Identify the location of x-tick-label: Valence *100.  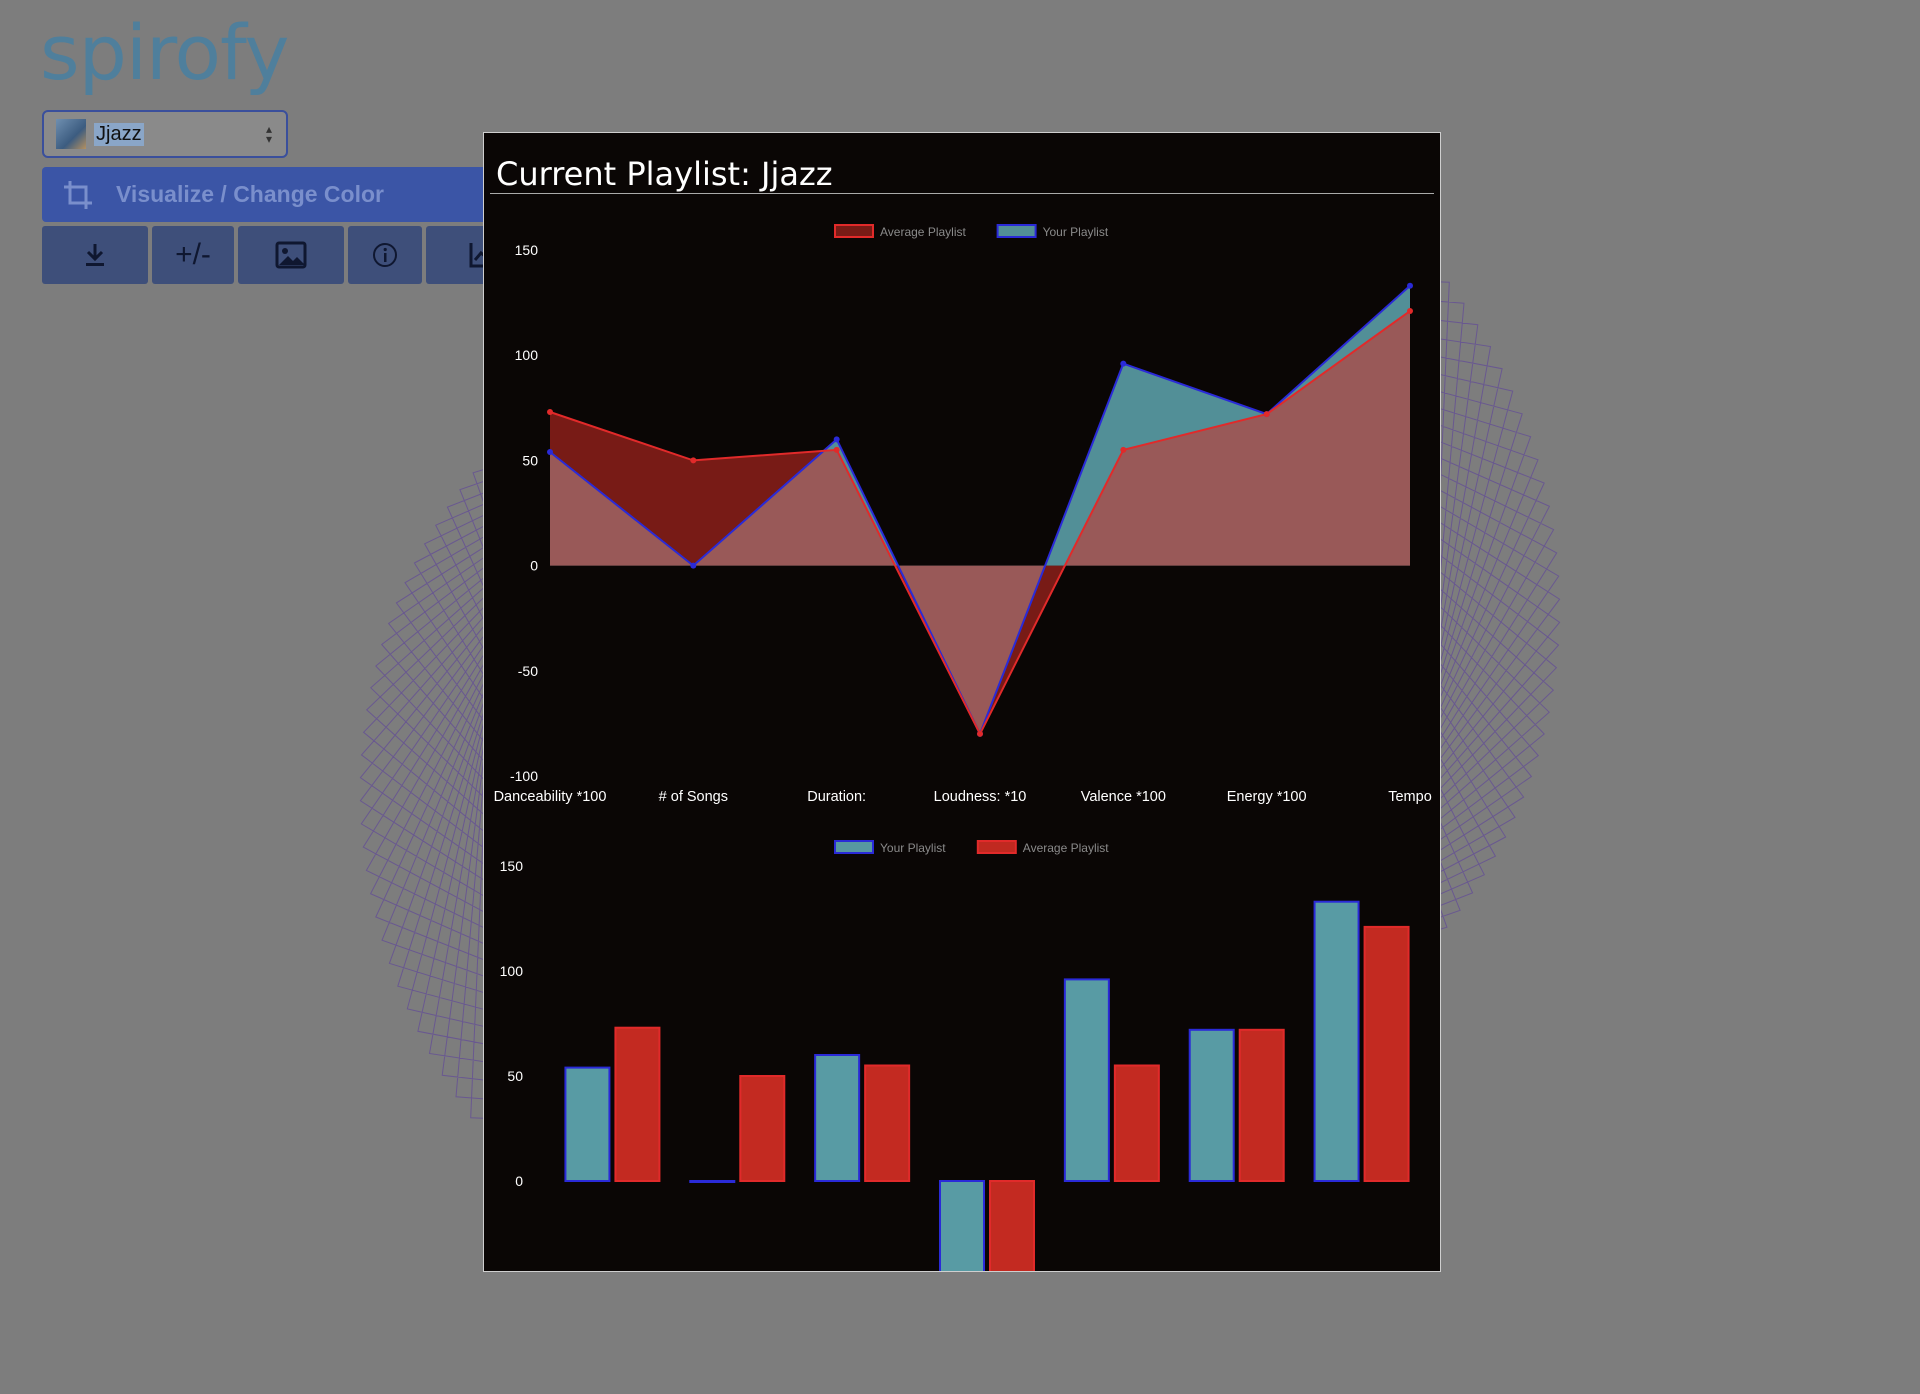
(1123, 797).